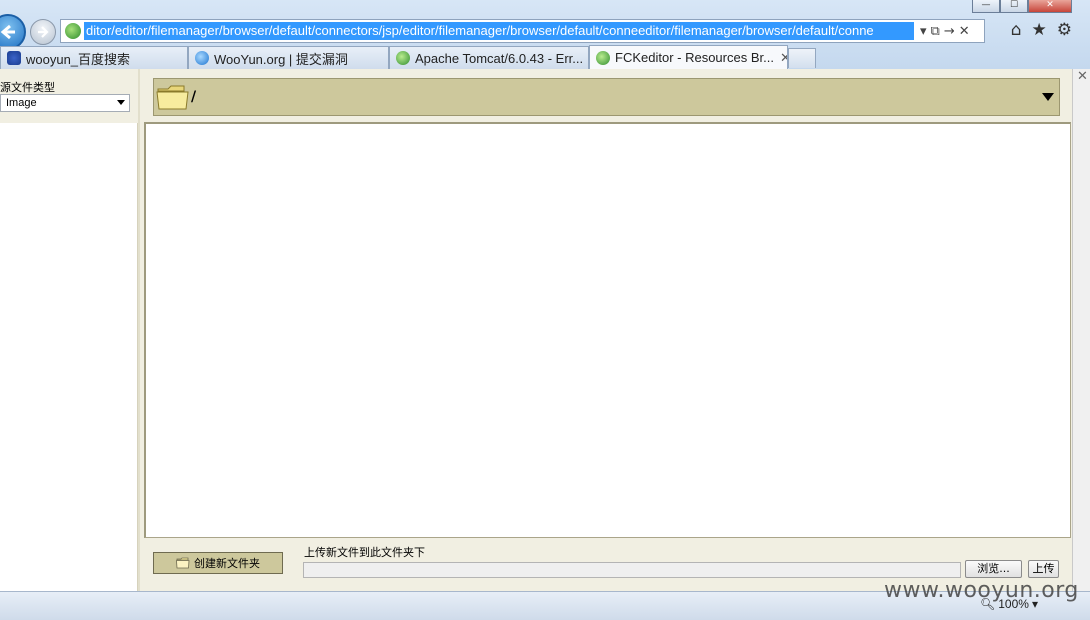 Image resolution: width=1090 pixels, height=620 pixels. What do you see at coordinates (73, 31) in the screenshot?
I see `site-globe-icon` at bounding box center [73, 31].